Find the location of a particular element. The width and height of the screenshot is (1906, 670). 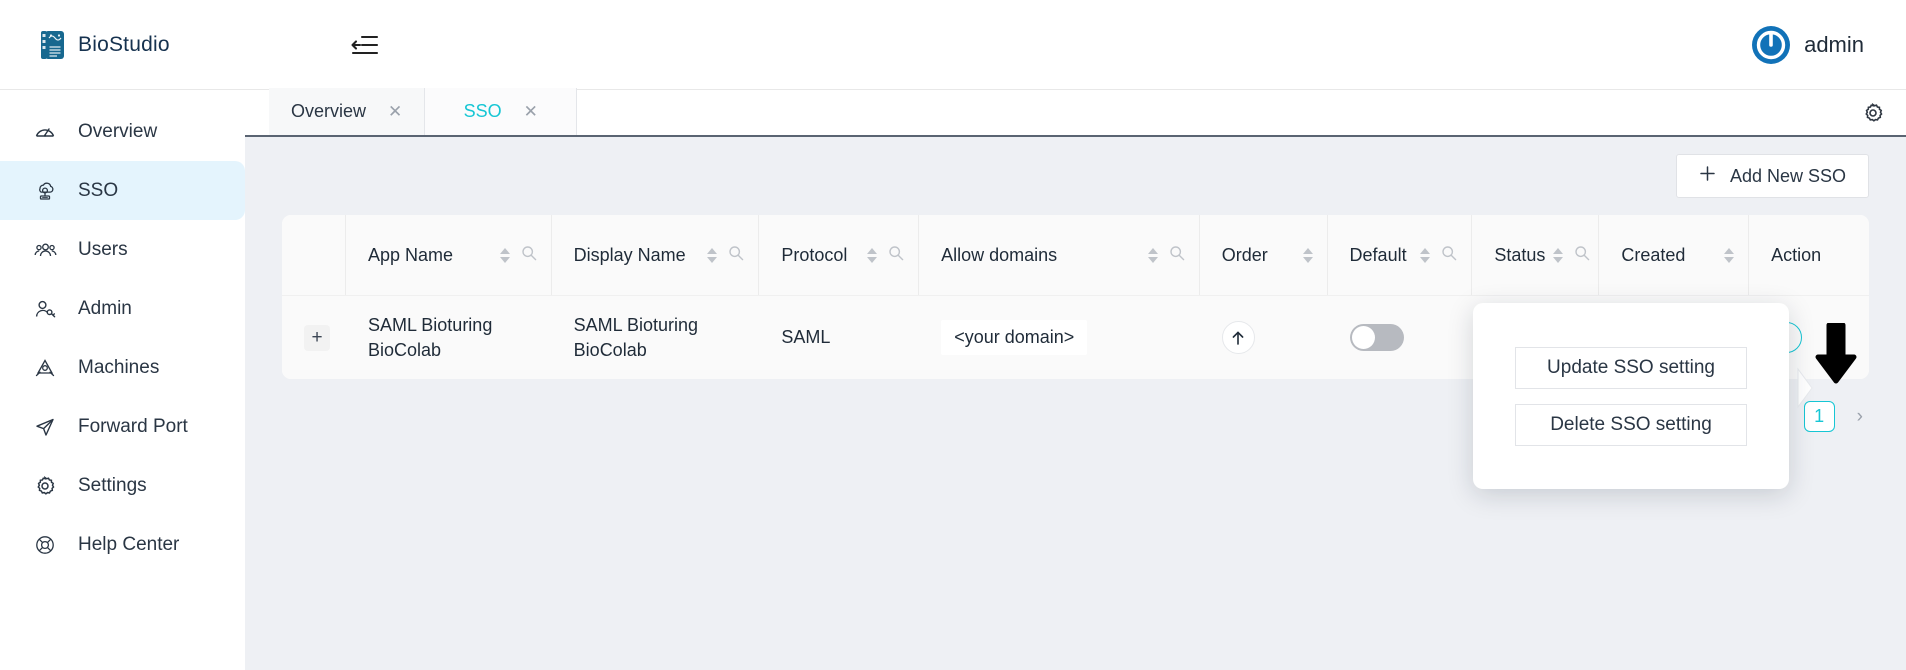

allow-domain-tag: <your domain> is located at coordinates (1014, 337).